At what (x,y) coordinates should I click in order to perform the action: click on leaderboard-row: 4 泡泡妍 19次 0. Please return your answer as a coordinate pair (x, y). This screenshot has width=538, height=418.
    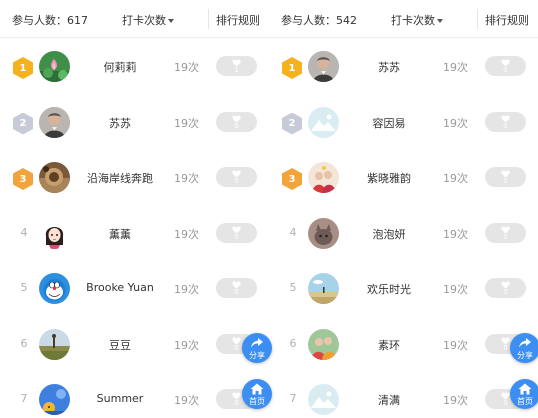
    Looking at the image, I should click on (403, 233).